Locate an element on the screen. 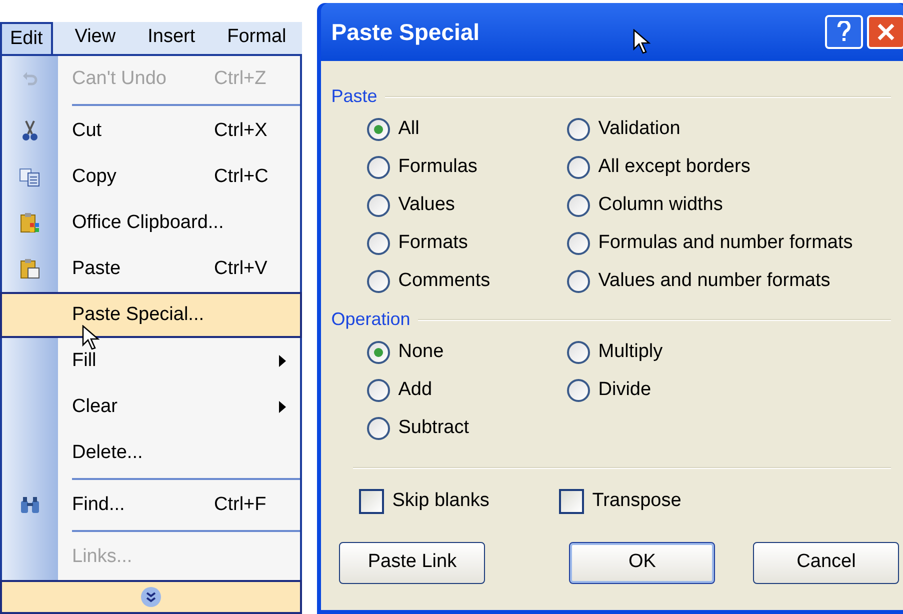 The image size is (903, 614). copy-icon is located at coordinates (30, 177).